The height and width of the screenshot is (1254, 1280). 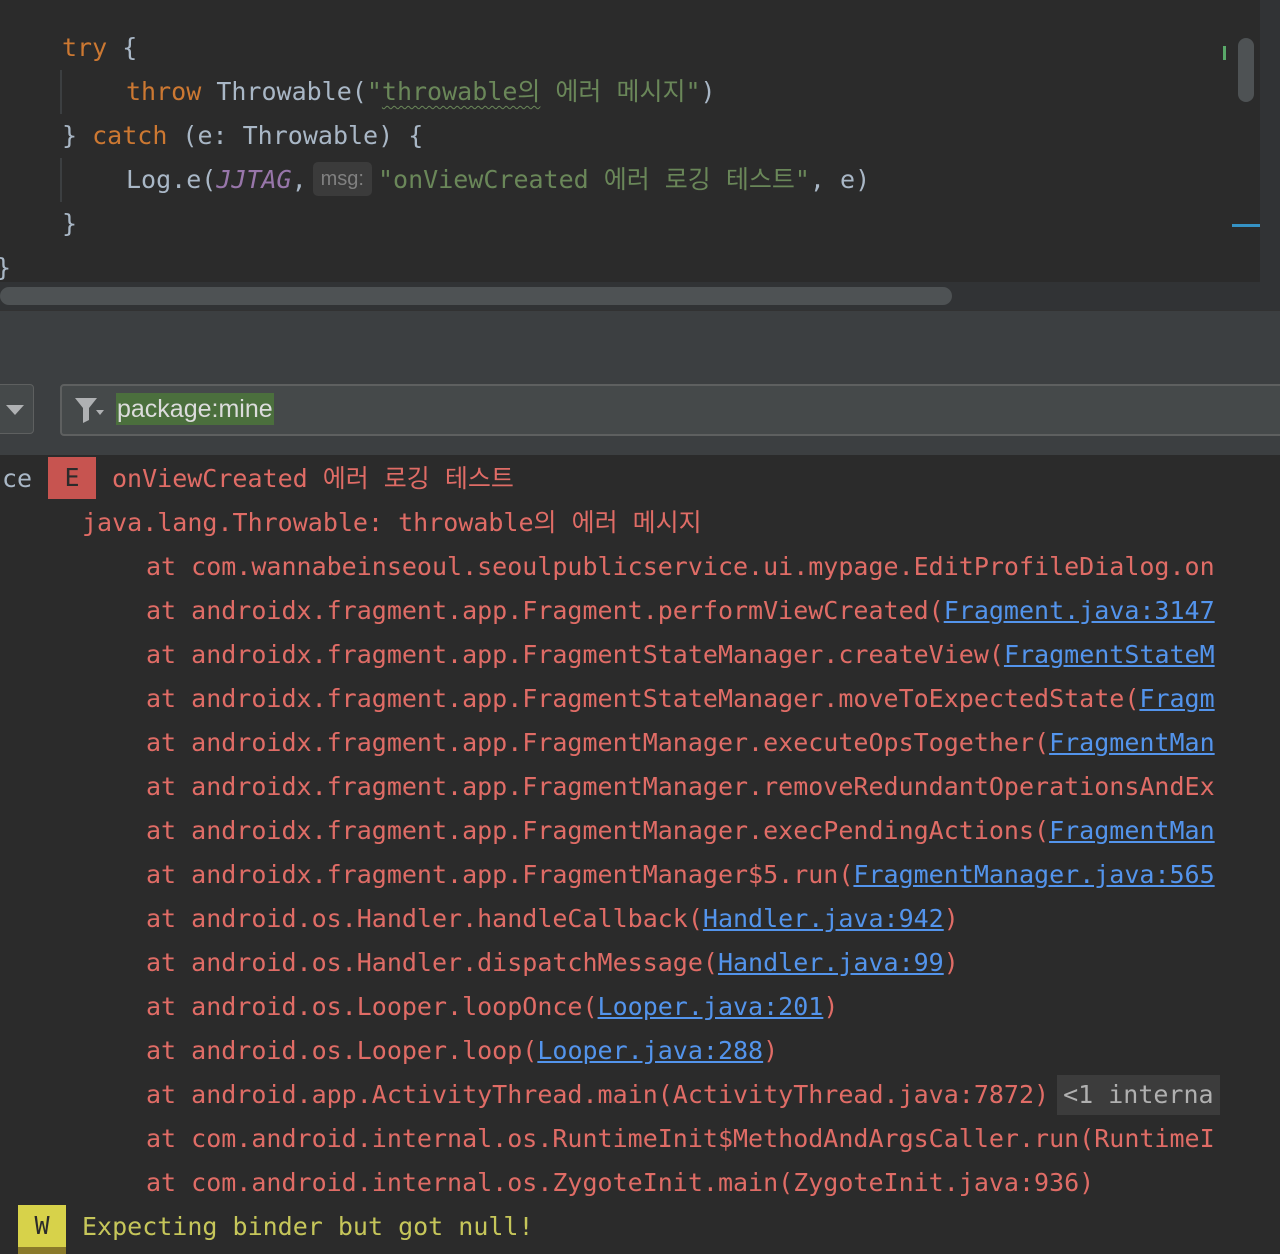 What do you see at coordinates (90, 410) in the screenshot?
I see `filter-icon` at bounding box center [90, 410].